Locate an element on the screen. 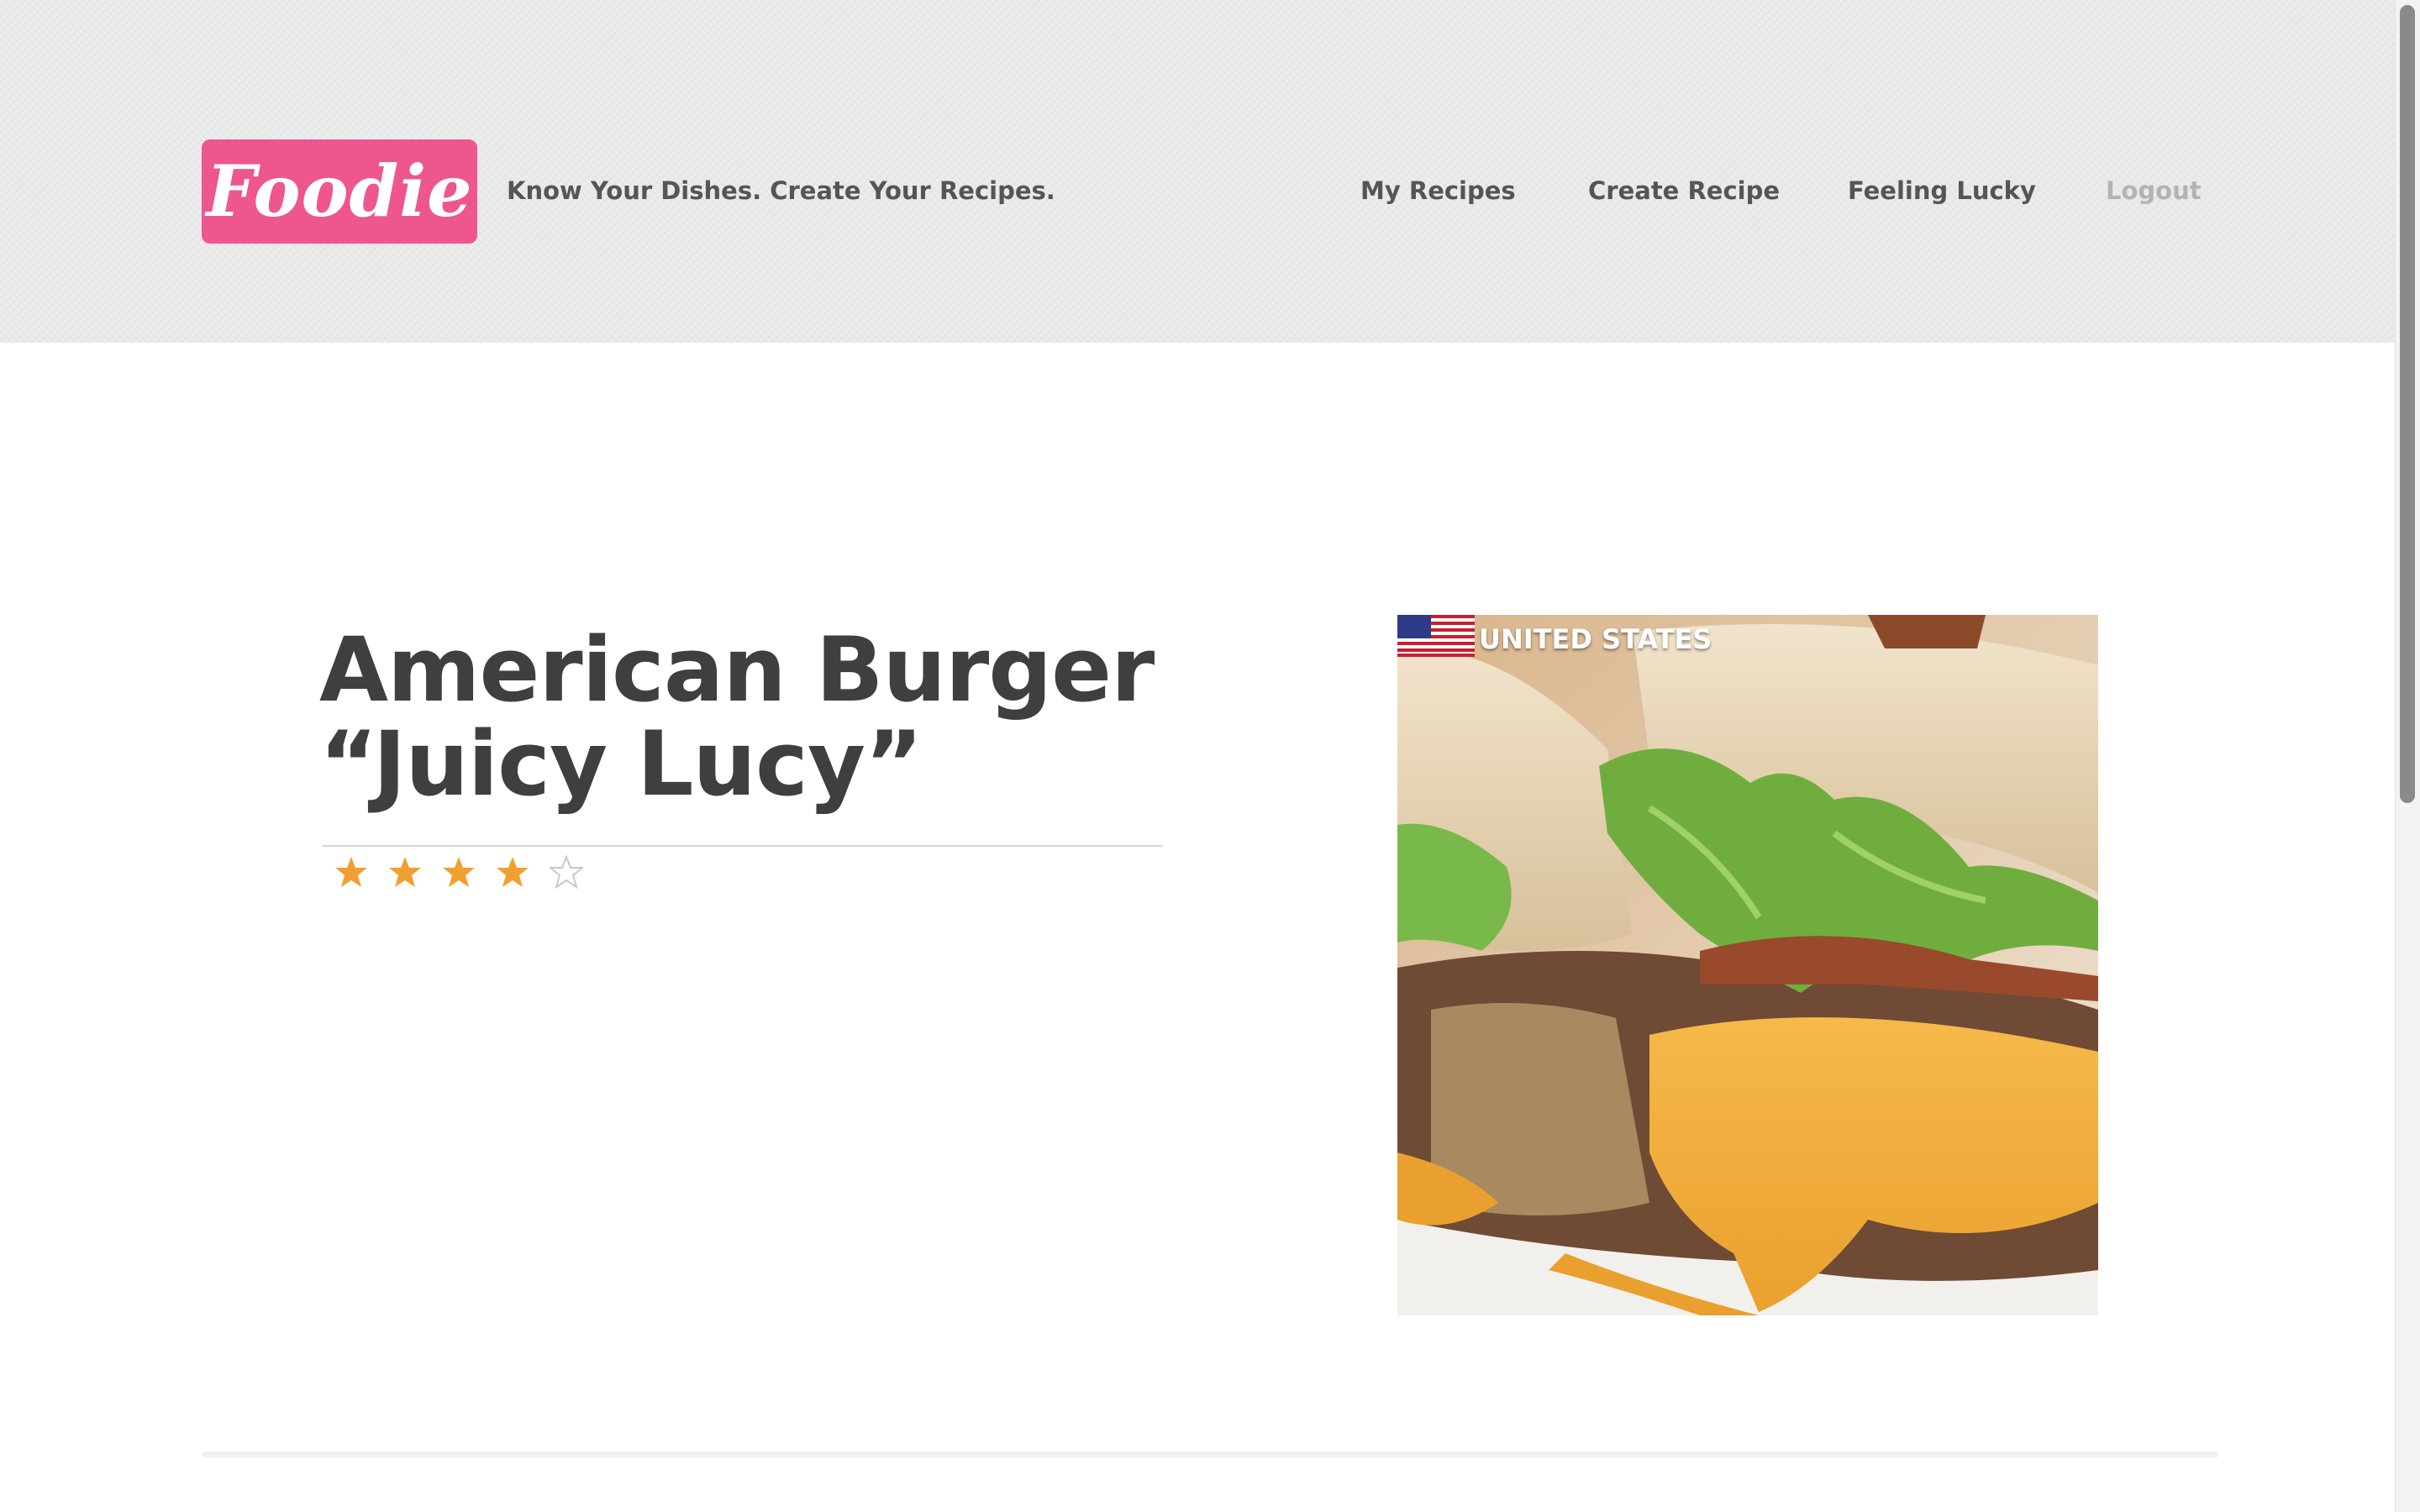 Image resolution: width=2420 pixels, height=1512 pixels. site-tagline: Know Your Dishes. Create Your Recipes. is located at coordinates (781, 190).